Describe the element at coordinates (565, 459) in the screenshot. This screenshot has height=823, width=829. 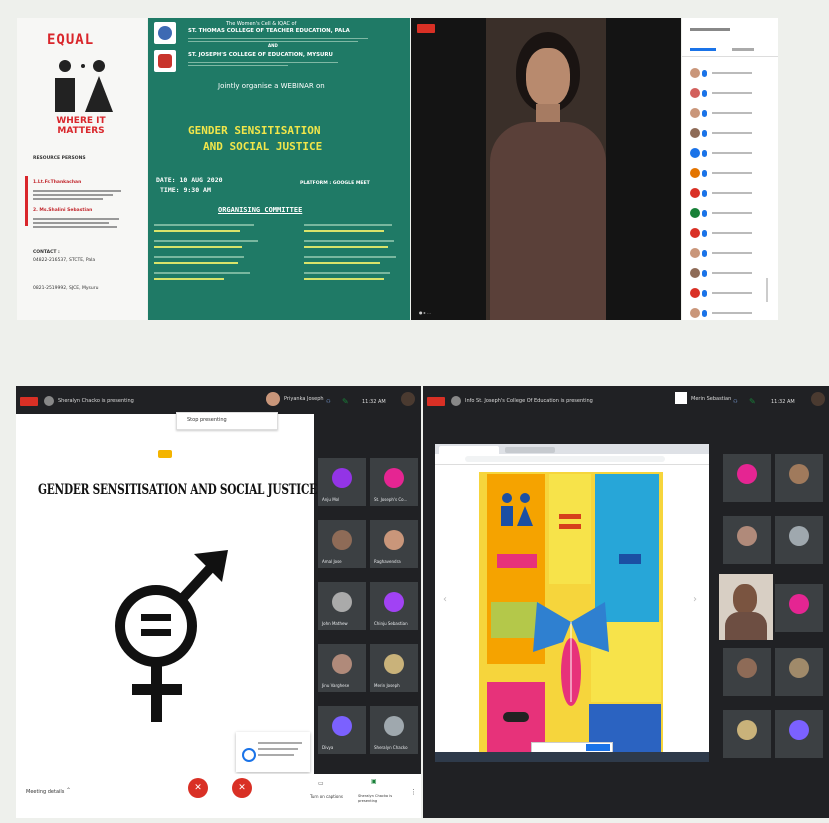
I see `address-input` at that location.